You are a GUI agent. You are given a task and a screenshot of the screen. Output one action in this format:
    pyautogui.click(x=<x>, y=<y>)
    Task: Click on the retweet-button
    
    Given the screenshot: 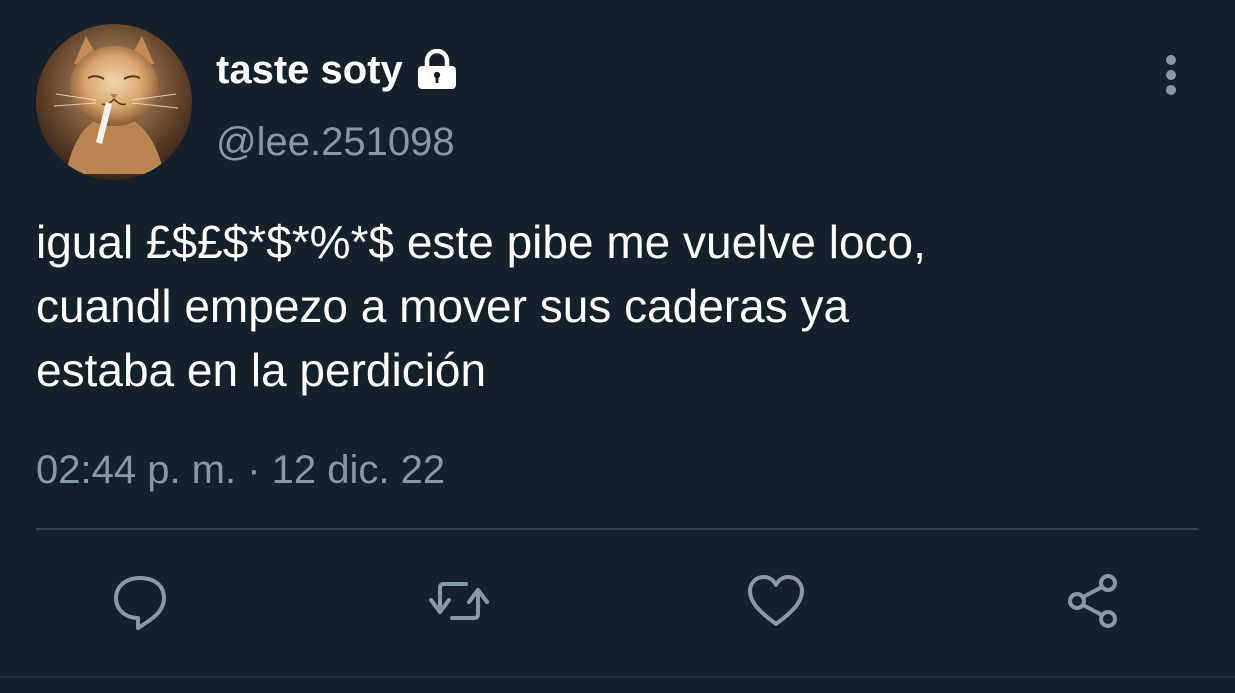 What is the action you would take?
    pyautogui.click(x=459, y=601)
    